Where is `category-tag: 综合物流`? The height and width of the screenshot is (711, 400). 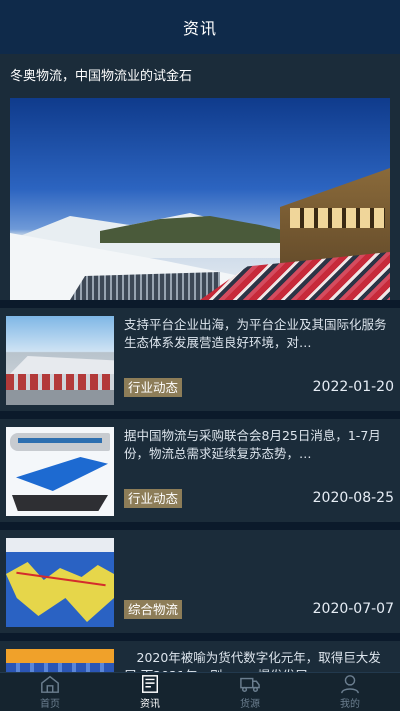 category-tag: 综合物流 is located at coordinates (153, 609).